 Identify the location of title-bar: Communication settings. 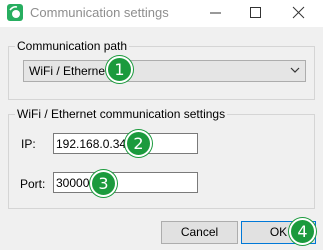
(161, 13).